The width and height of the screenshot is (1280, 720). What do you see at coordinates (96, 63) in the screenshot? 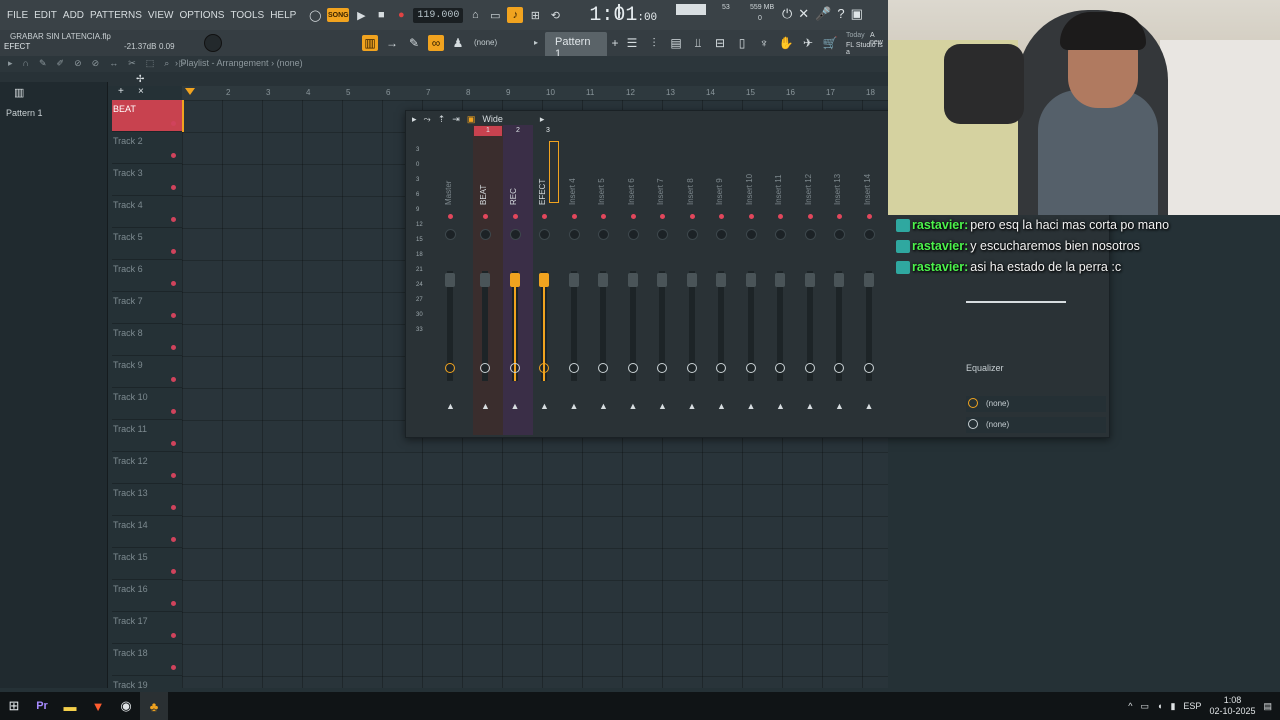
I see `mute-icon: ⊘` at bounding box center [96, 63].